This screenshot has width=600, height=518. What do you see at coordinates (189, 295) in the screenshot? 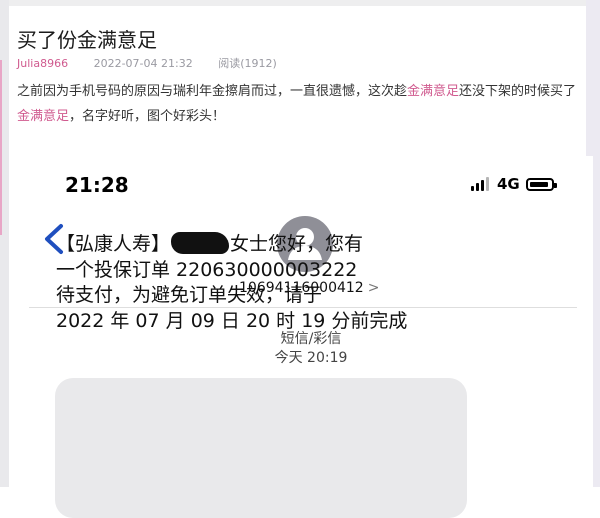
I see `message-line-3: 待支付，为避免订单失效，请于` at bounding box center [189, 295].